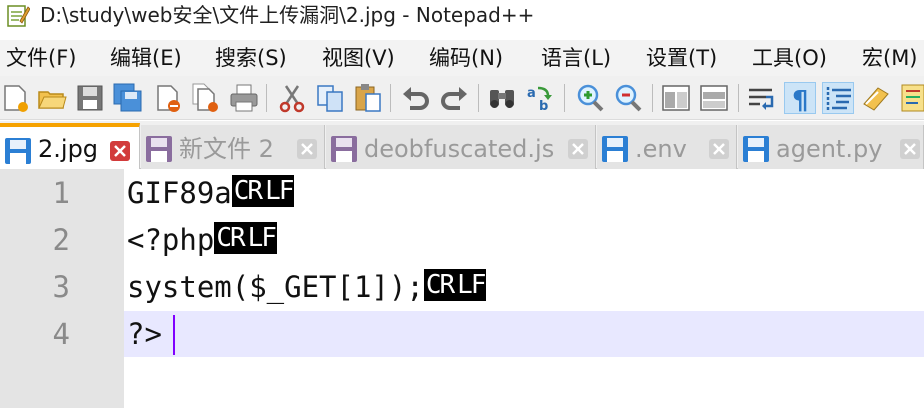 The height and width of the screenshot is (408, 924). I want to click on menu-view: 视图(V), so click(358, 58).